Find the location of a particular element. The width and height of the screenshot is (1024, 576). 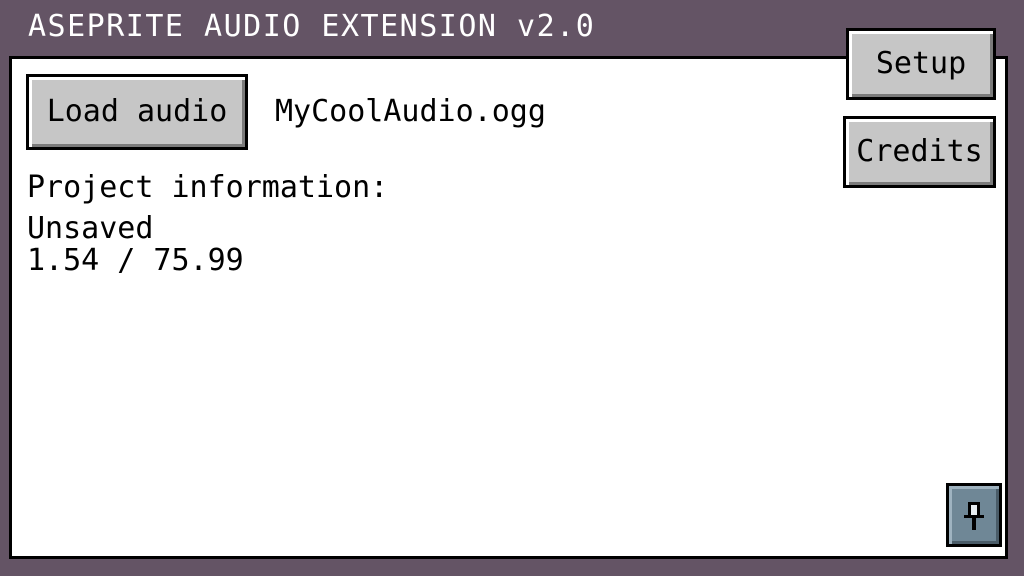

audio-filename: MyCoolAudio.ogg is located at coordinates (410, 111).